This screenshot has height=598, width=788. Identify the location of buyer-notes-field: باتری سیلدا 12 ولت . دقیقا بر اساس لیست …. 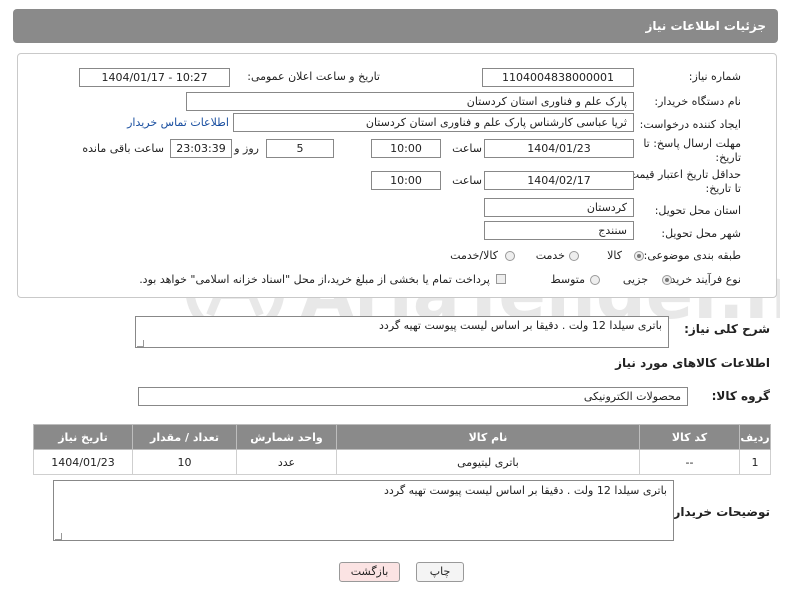
(363, 510).